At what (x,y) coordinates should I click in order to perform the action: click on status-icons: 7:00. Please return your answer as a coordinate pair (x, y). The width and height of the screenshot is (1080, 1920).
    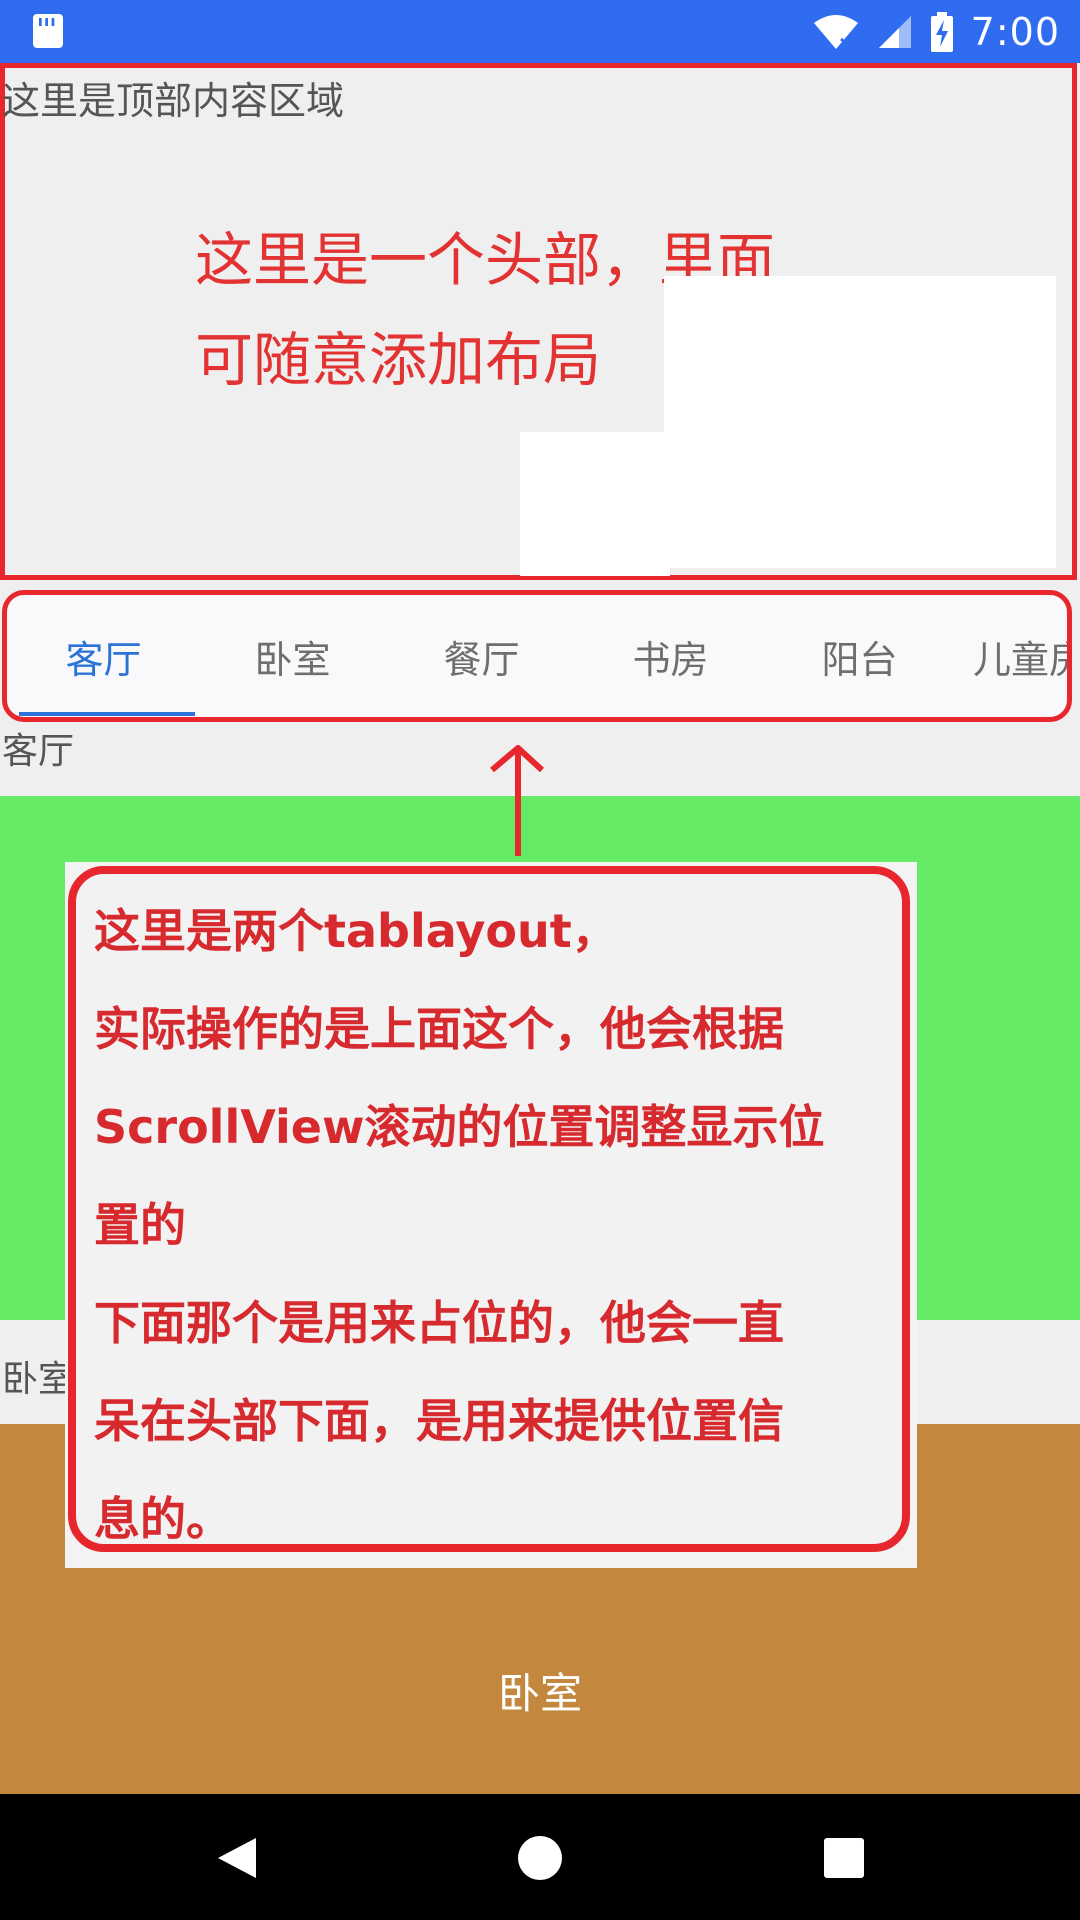
    Looking at the image, I should click on (936, 31).